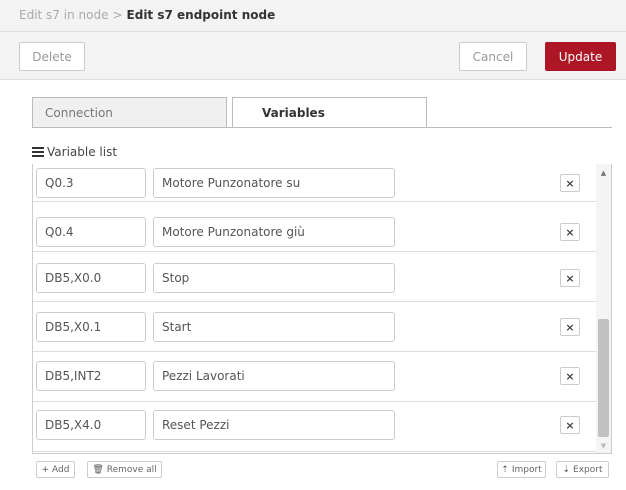 This screenshot has width=626, height=490. I want to click on variable-name-input: Motore Punzonatore giù, so click(274, 232).